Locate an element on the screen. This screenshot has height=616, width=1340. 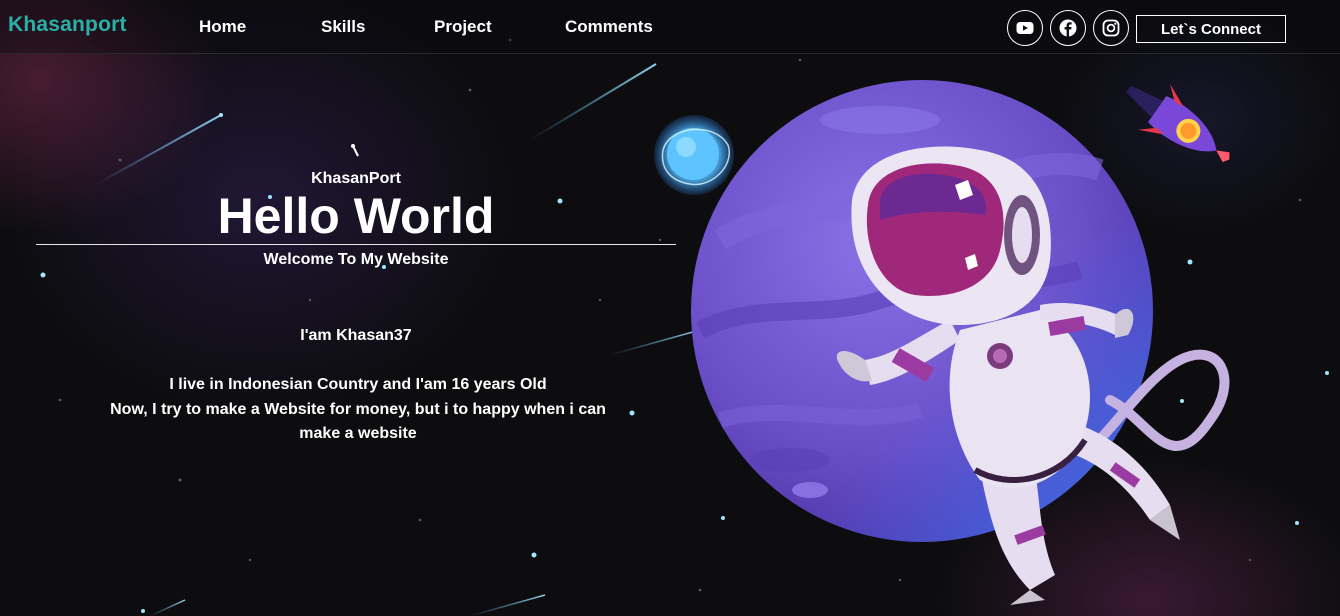
hero-subtitle: Welcome To My Website is located at coordinates (356, 259).